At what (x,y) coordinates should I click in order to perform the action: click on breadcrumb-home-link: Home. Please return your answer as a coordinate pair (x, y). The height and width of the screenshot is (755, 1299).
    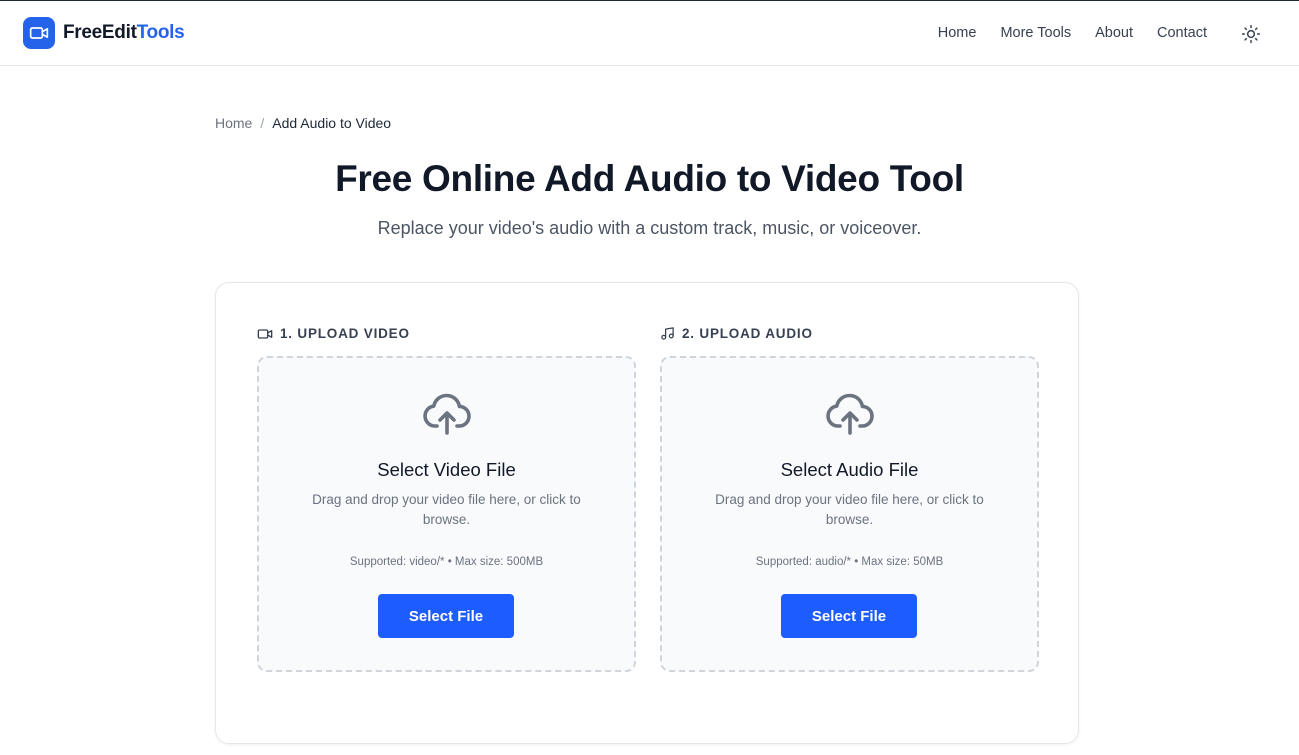
    Looking at the image, I should click on (233, 123).